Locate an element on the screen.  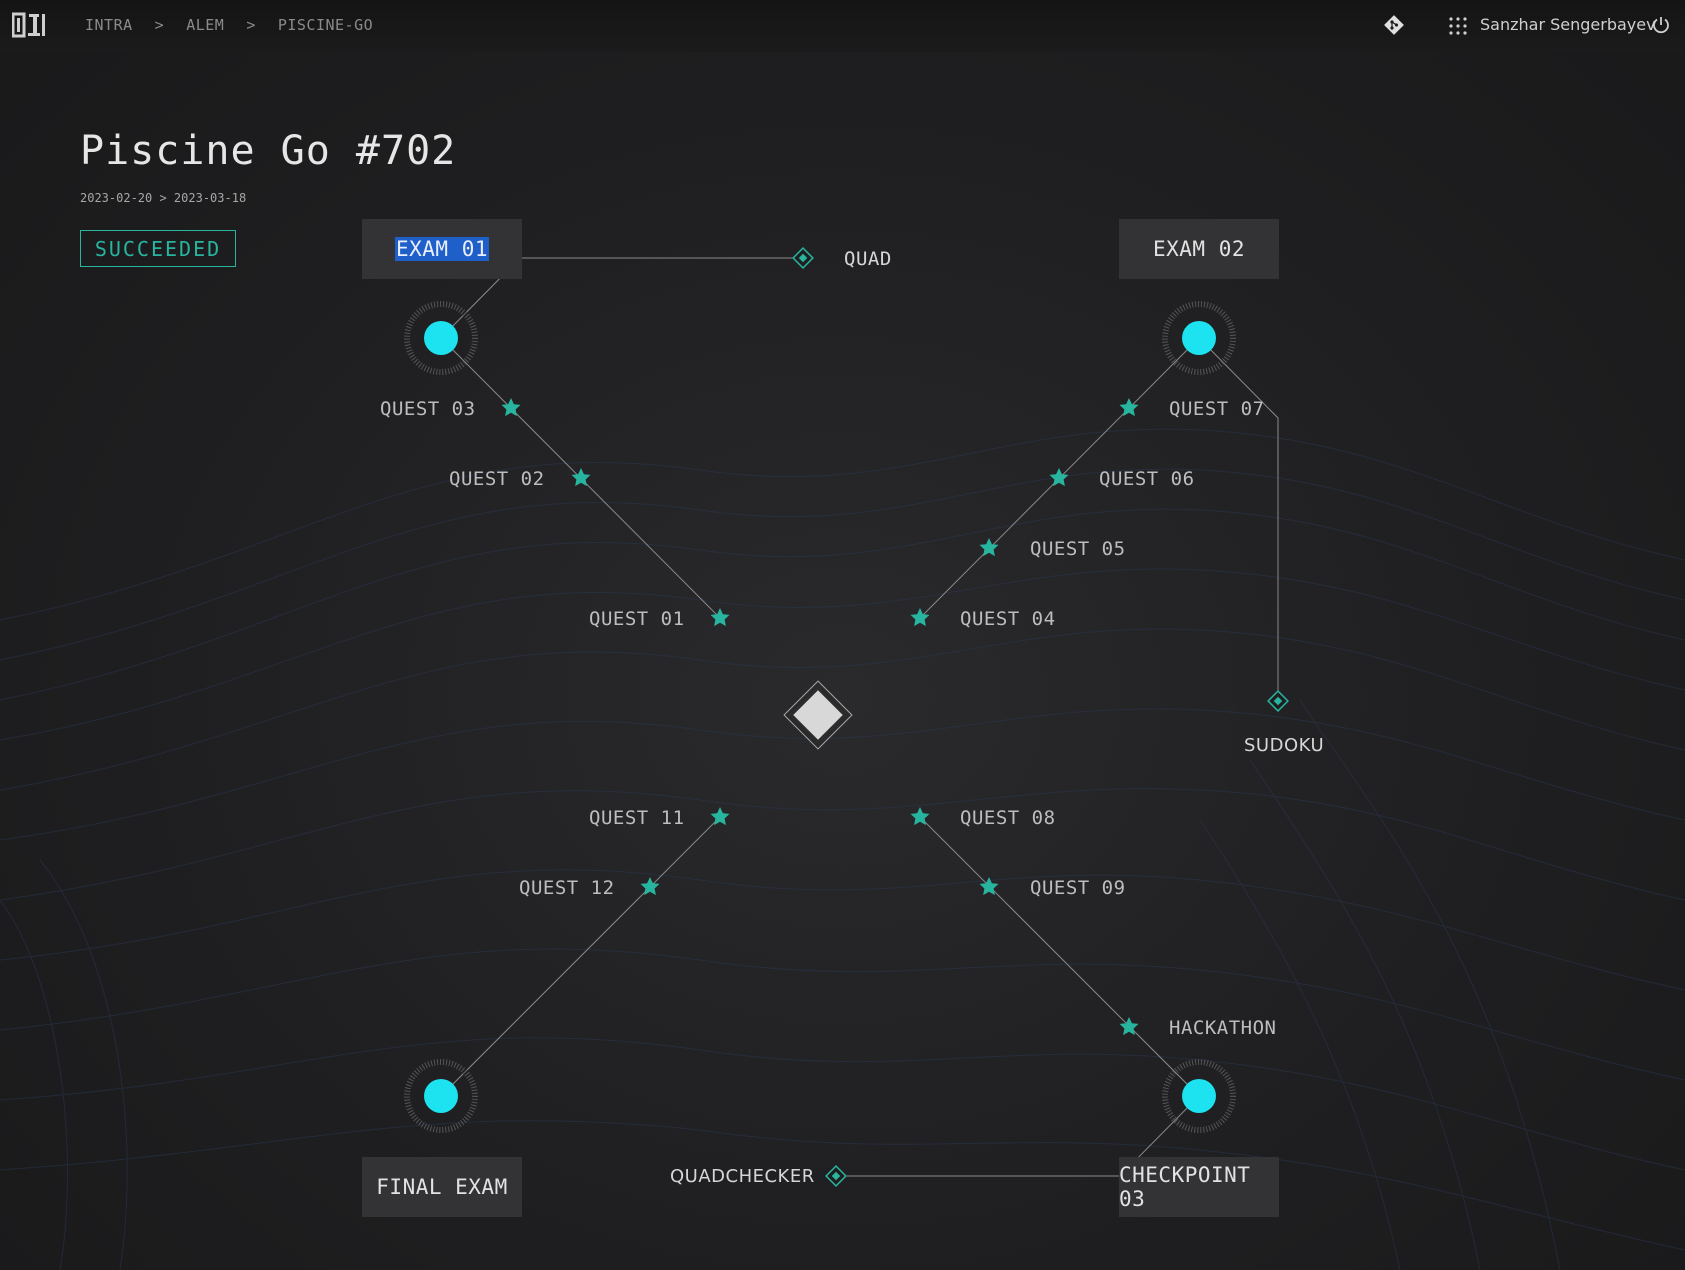
quest12-label: QUEST 12 is located at coordinates (567, 888).